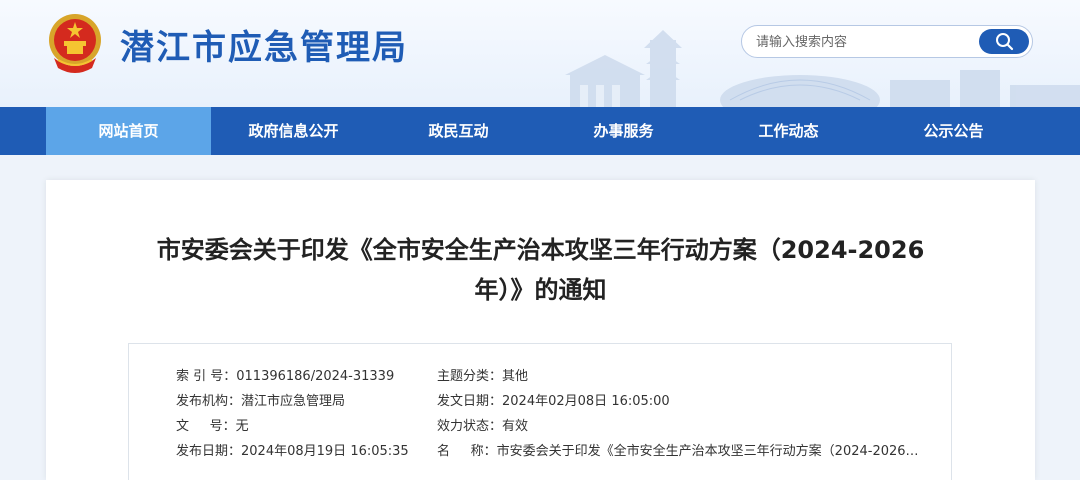 The image size is (1080, 480). I want to click on meta-index: 索 引 号：011396186/2024-31339, so click(285, 374).